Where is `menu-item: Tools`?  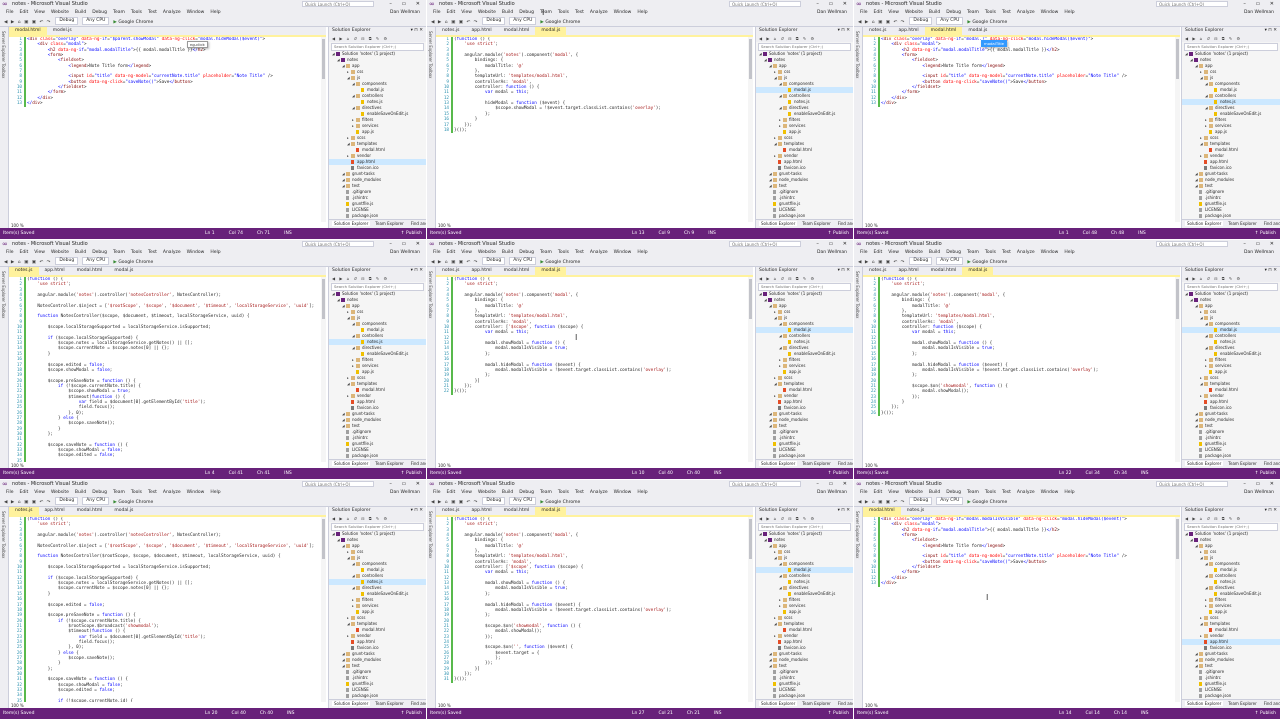
menu-item: Tools is located at coordinates (990, 12).